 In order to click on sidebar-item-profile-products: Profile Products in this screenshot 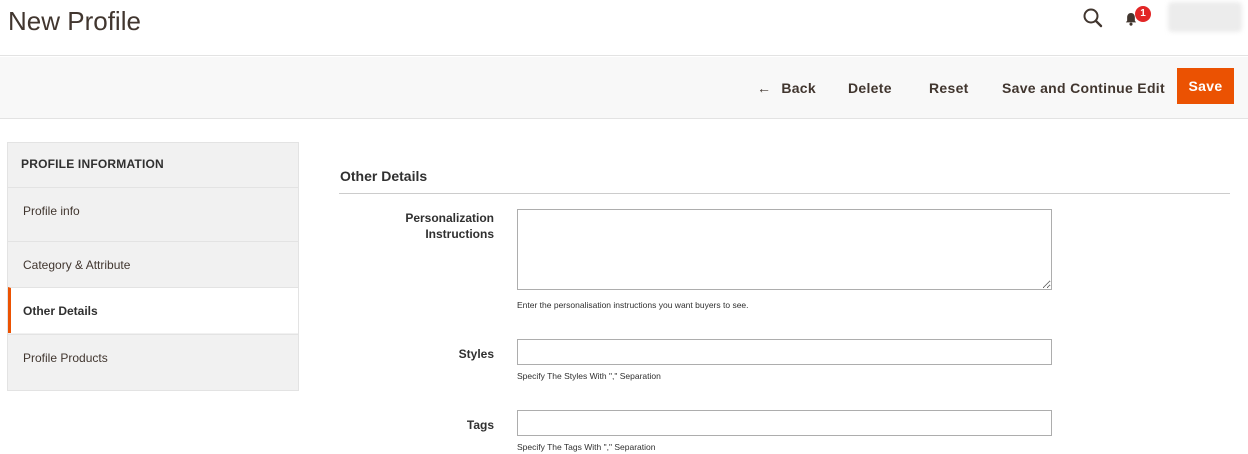, I will do `click(153, 357)`.